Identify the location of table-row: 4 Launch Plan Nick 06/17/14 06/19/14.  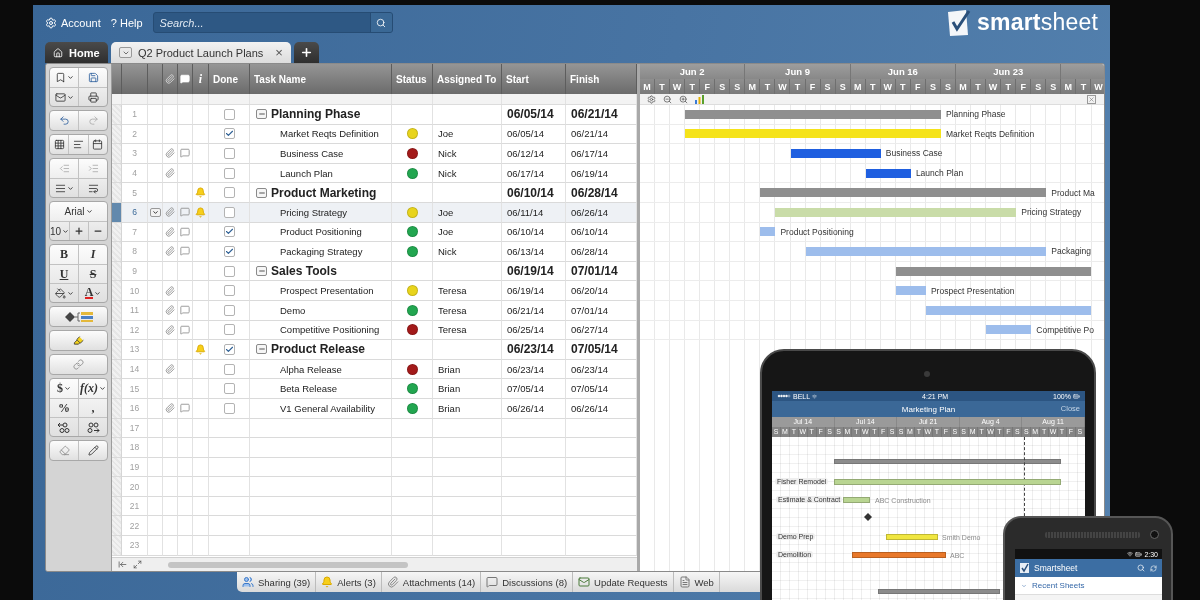
(374, 173).